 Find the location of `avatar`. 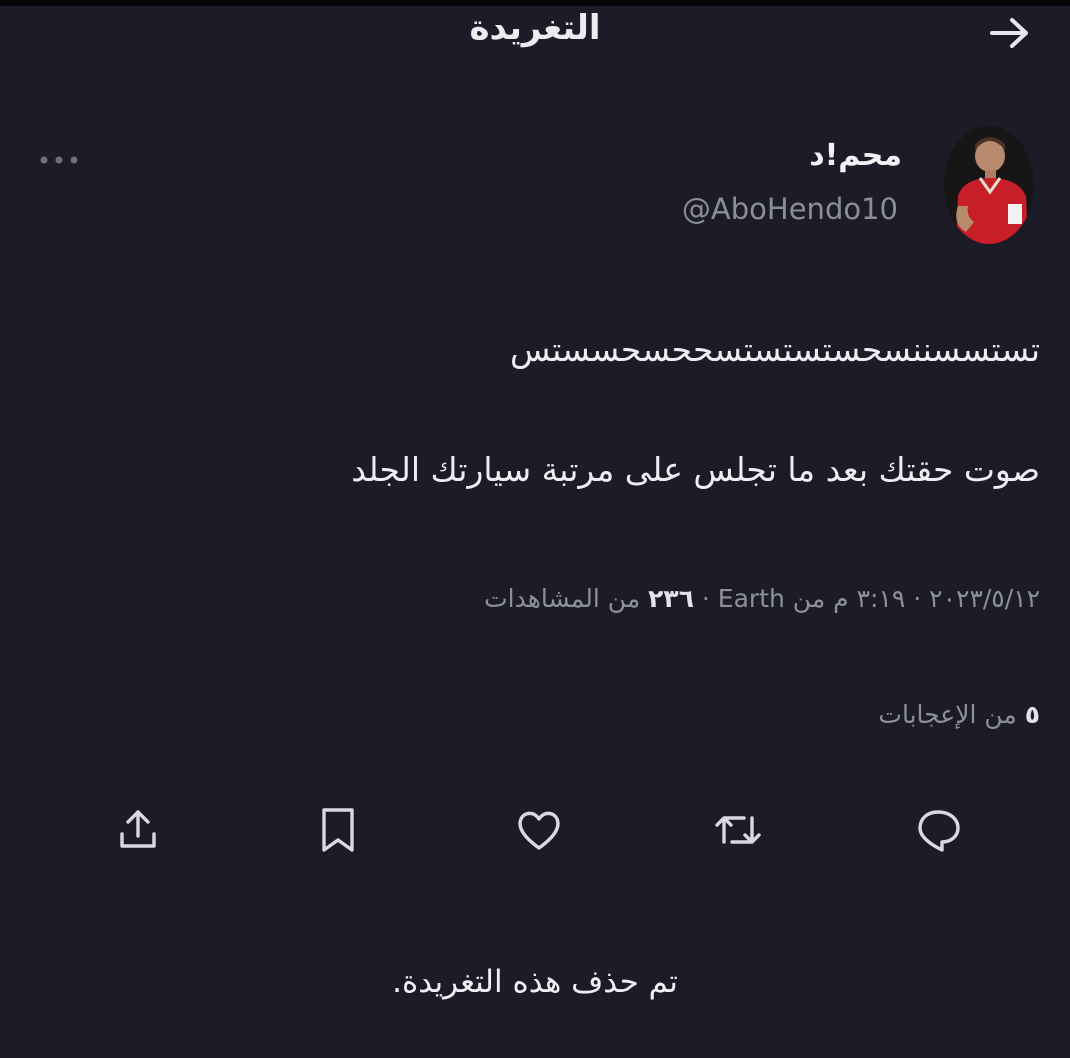

avatar is located at coordinates (989, 185).